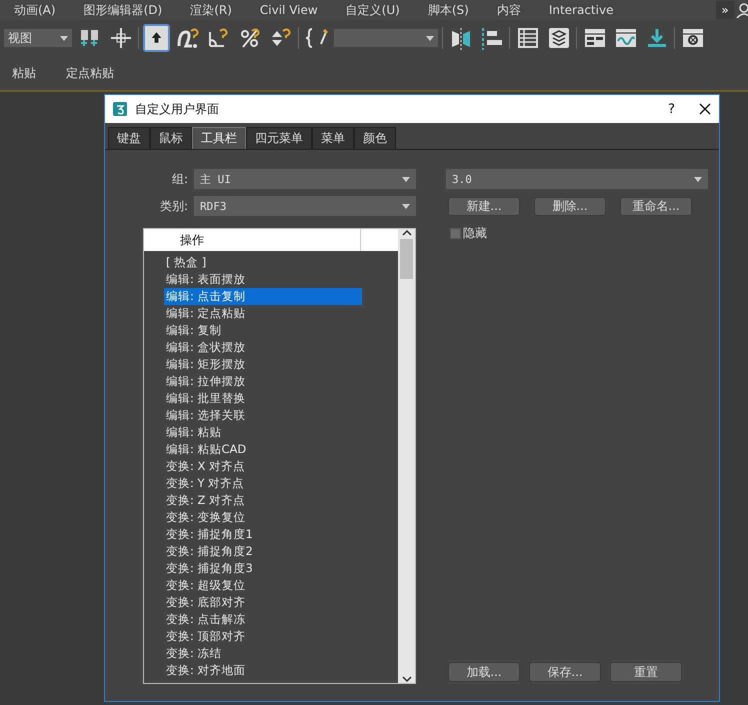 The height and width of the screenshot is (705, 748). Describe the element at coordinates (263, 670) in the screenshot. I see `list-item: 变换: 对齐地面` at that location.